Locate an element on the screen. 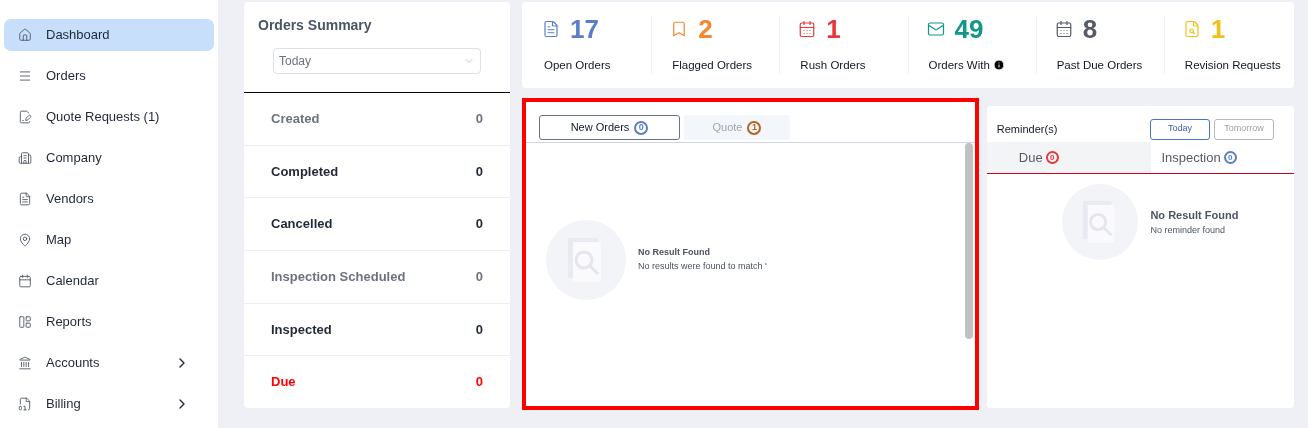 This screenshot has height=428, width=1308. mail-icon is located at coordinates (935, 29).